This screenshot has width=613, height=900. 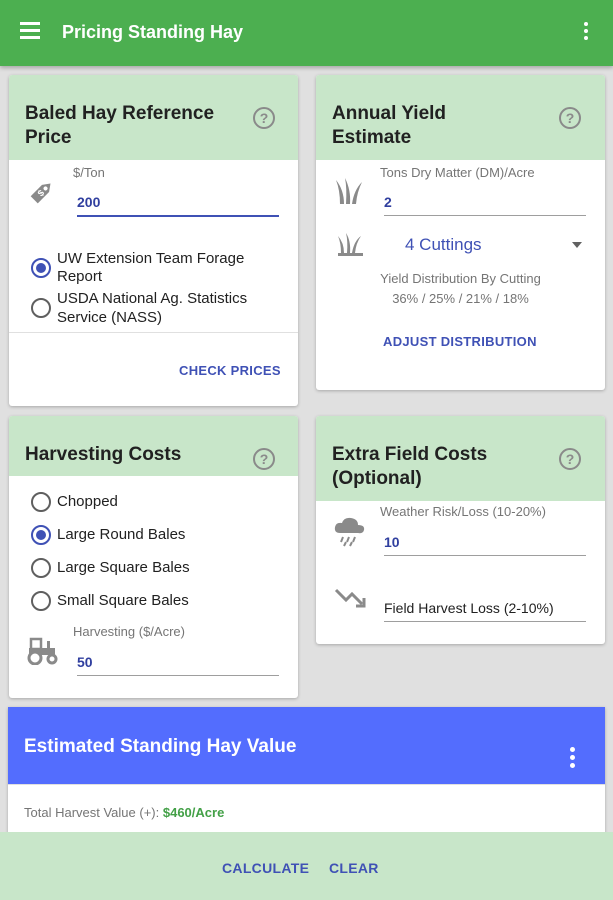 What do you see at coordinates (377, 478) in the screenshot?
I see `extra-field-title-line2: (Optional)` at bounding box center [377, 478].